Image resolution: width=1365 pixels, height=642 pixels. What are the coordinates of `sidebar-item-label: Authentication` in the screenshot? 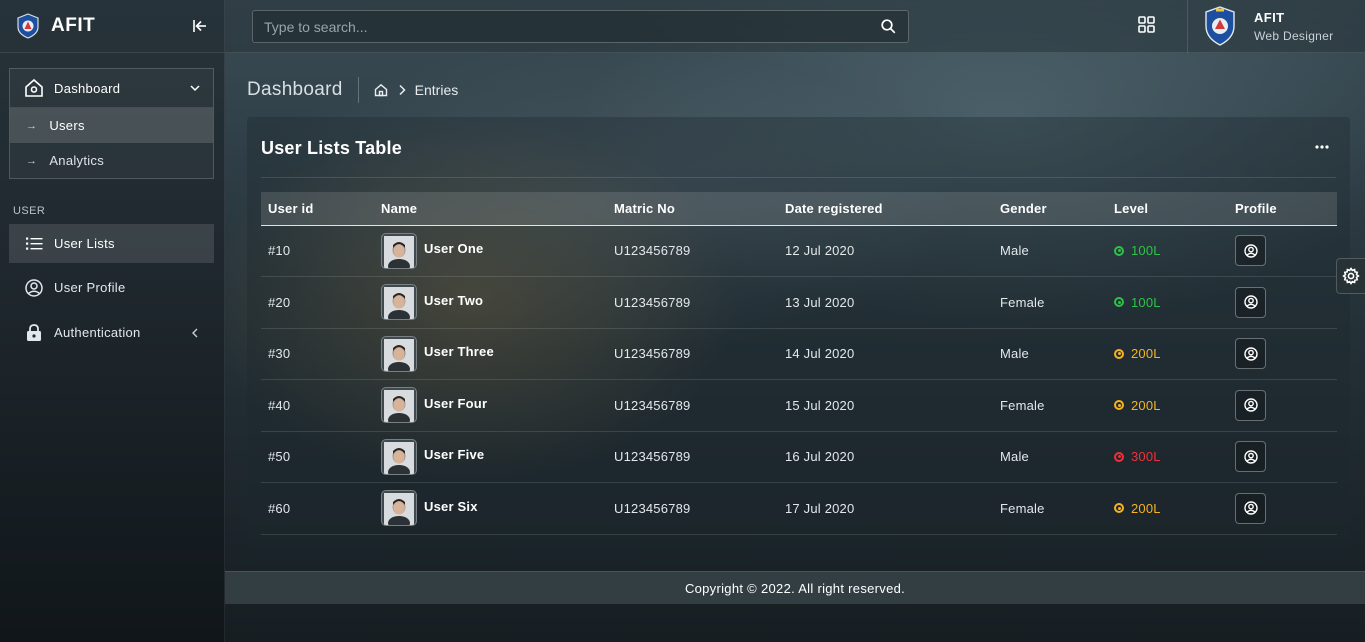 It's located at (97, 332).